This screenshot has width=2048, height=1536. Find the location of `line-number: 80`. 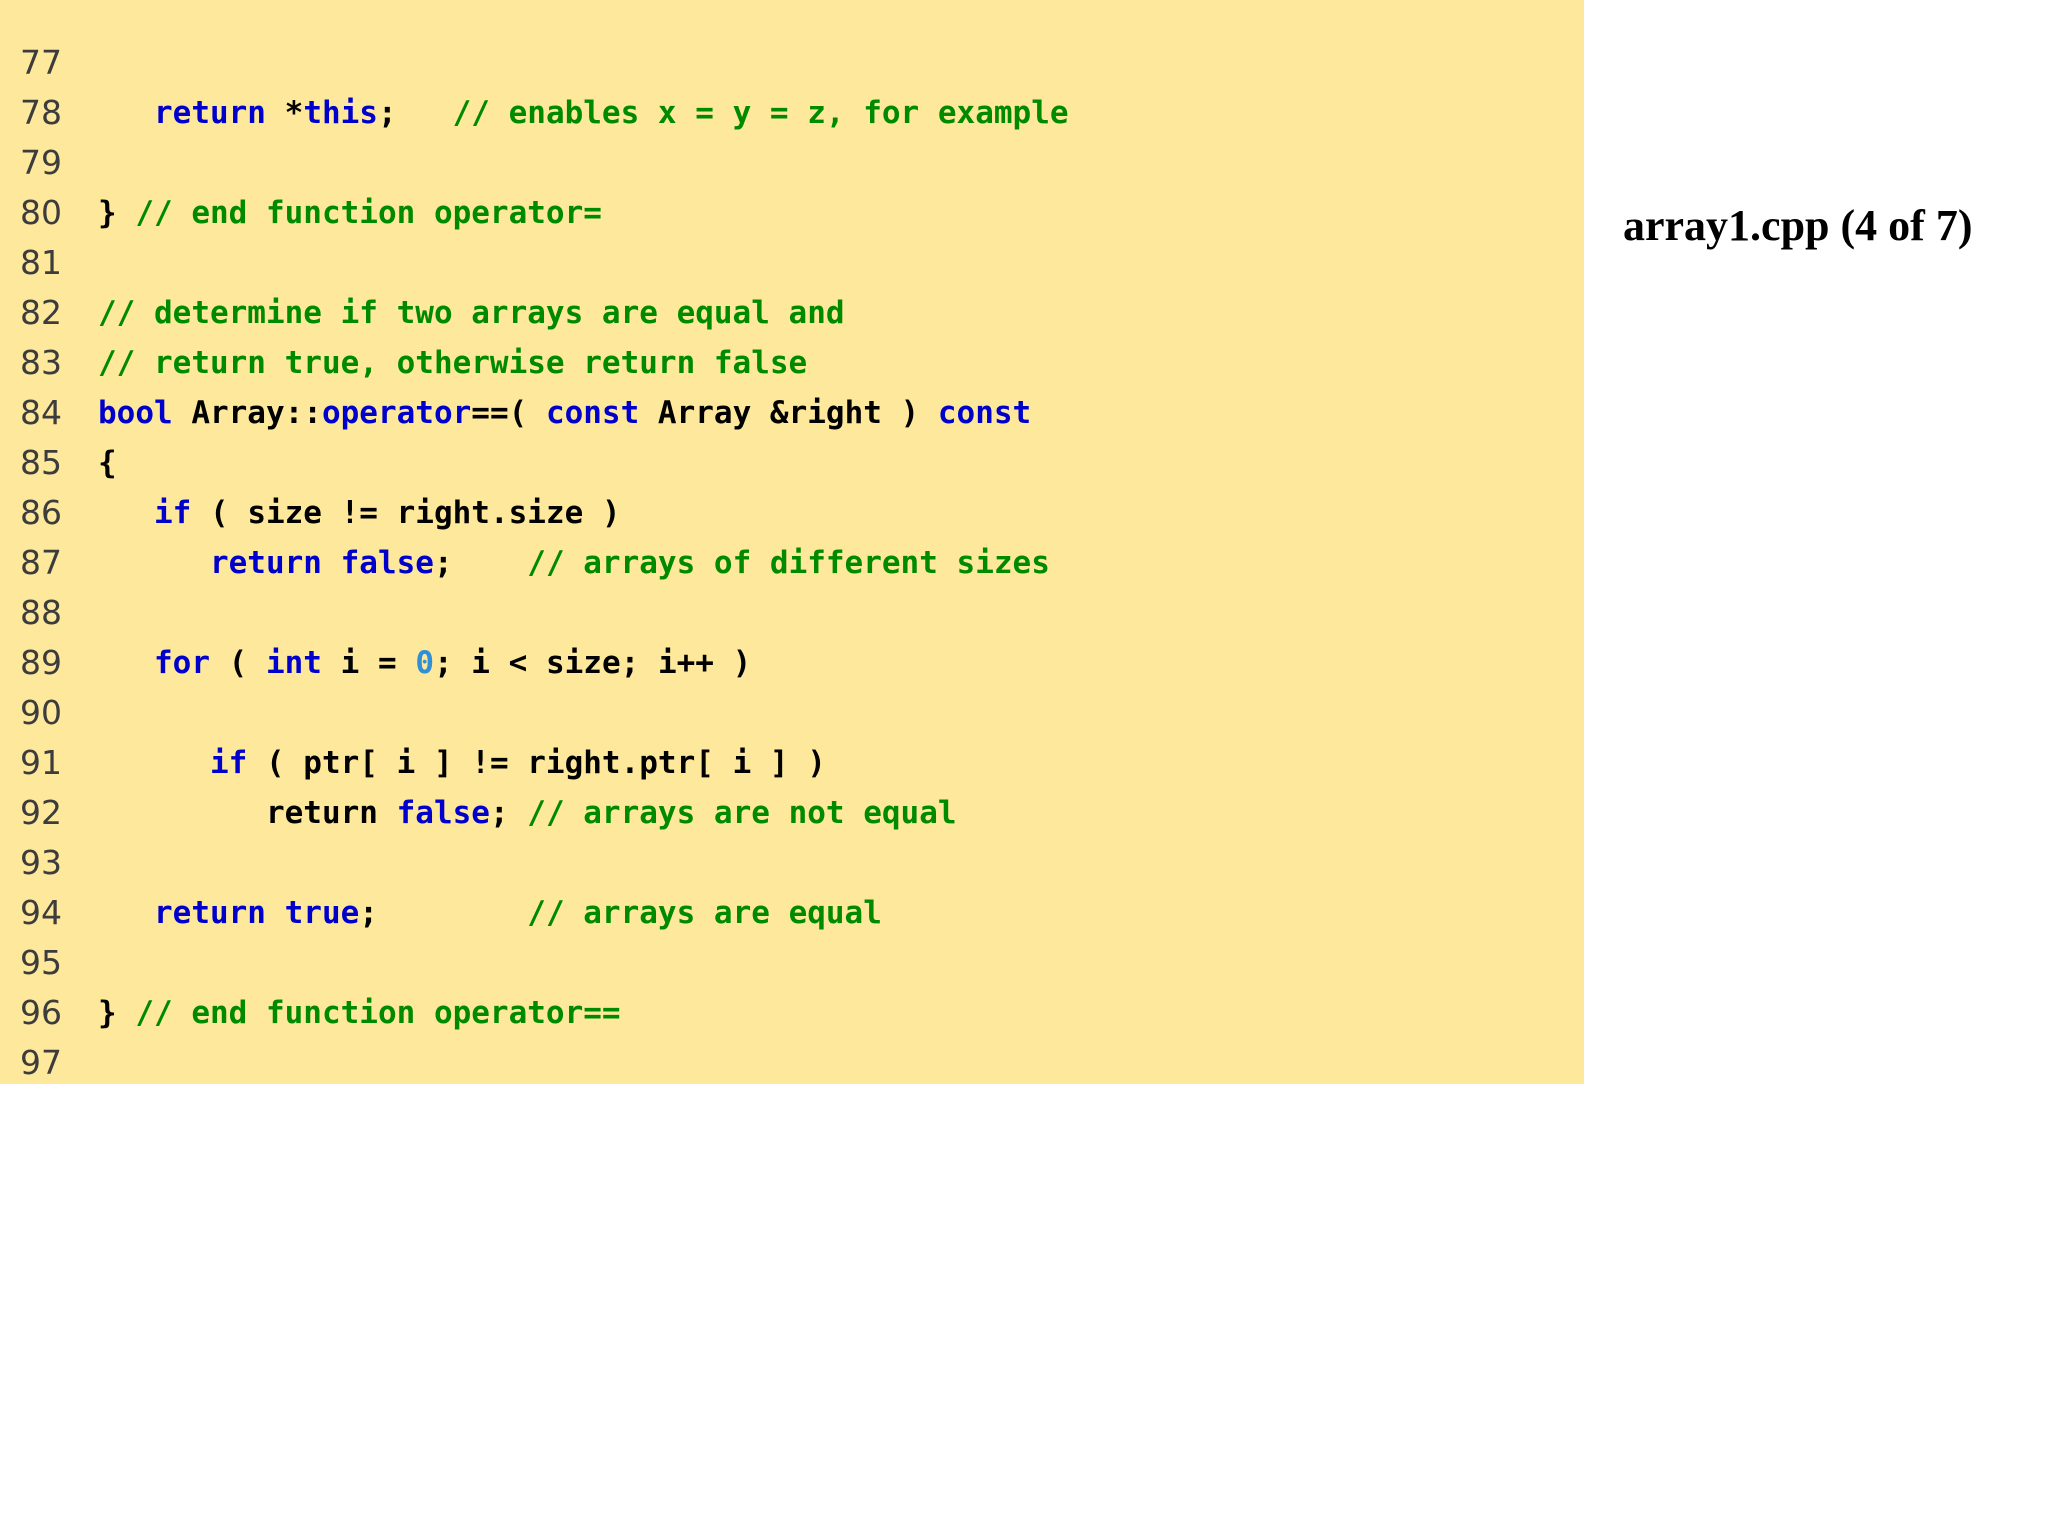

line-number: 80 is located at coordinates (41, 212).